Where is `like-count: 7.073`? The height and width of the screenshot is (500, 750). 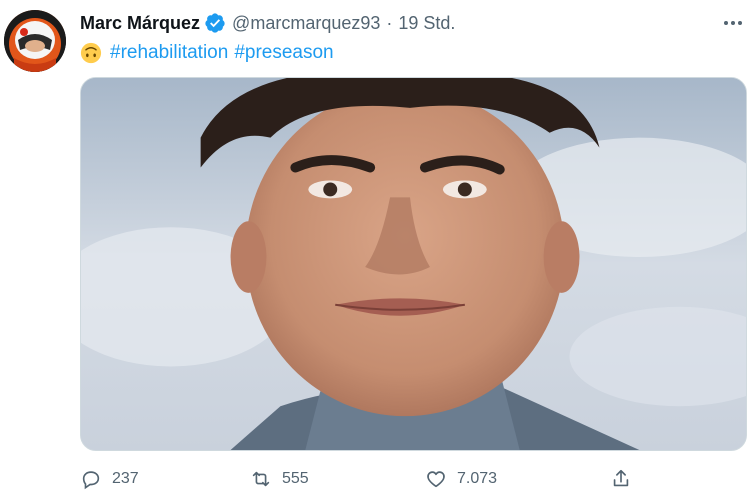 like-count: 7.073 is located at coordinates (477, 478).